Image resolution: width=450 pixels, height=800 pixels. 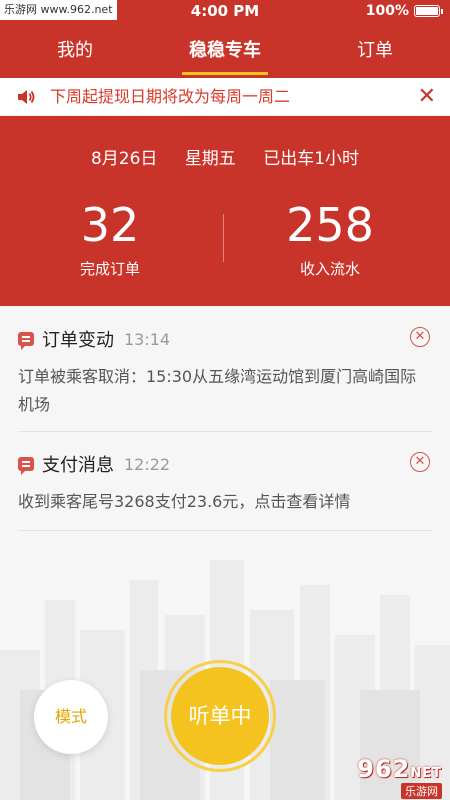 What do you see at coordinates (387, 11) in the screenshot?
I see `battery-percent: 100%` at bounding box center [387, 11].